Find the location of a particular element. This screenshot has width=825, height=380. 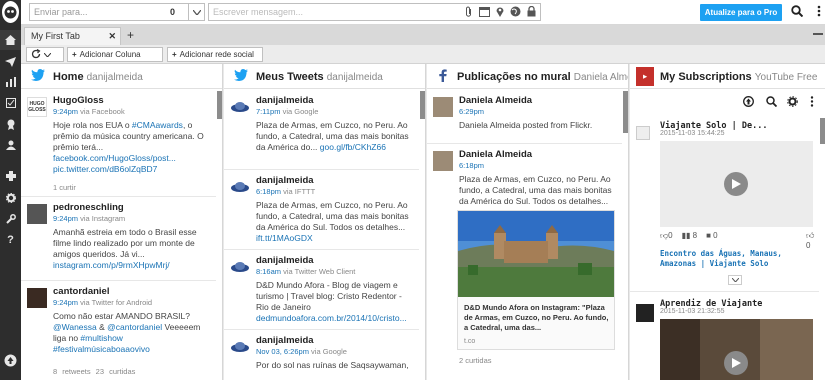

location-icon is located at coordinates (500, 13).